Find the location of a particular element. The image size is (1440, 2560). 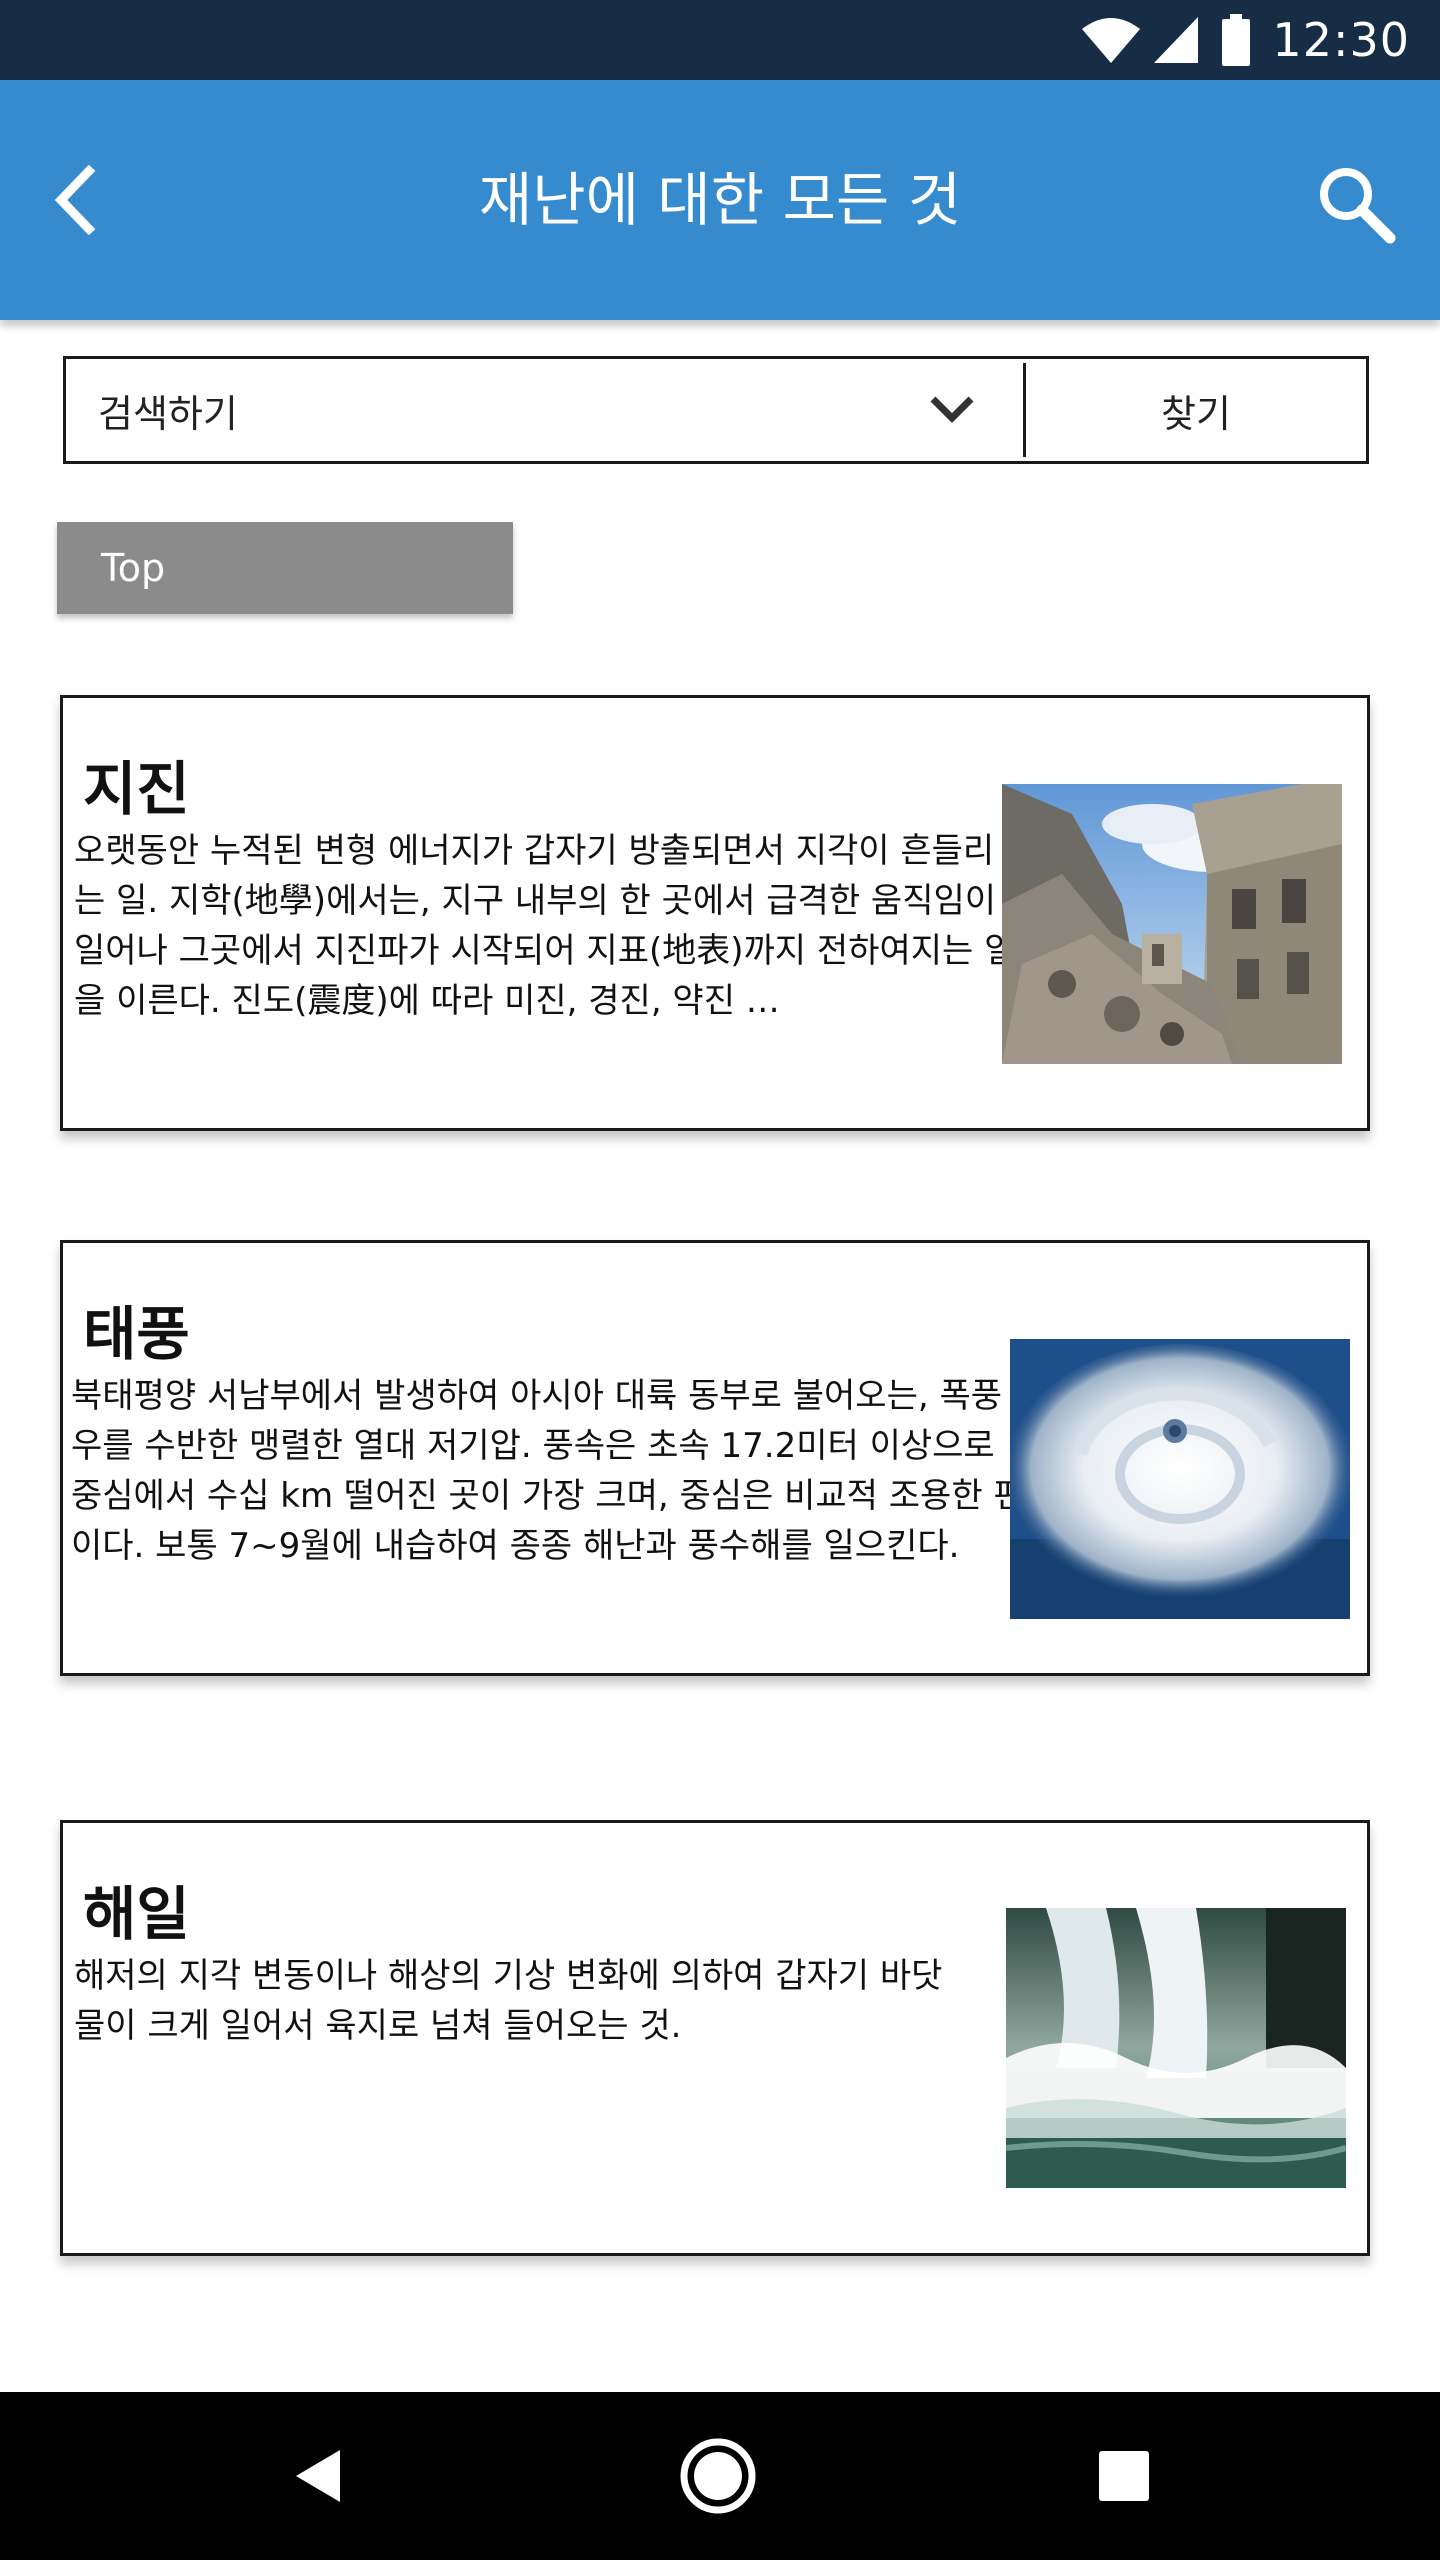

search-button is located at coordinates (1356, 204).